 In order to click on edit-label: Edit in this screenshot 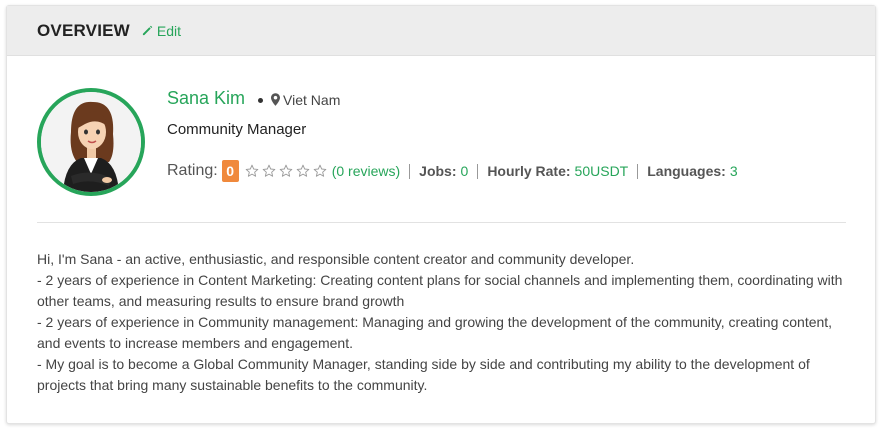, I will do `click(169, 30)`.